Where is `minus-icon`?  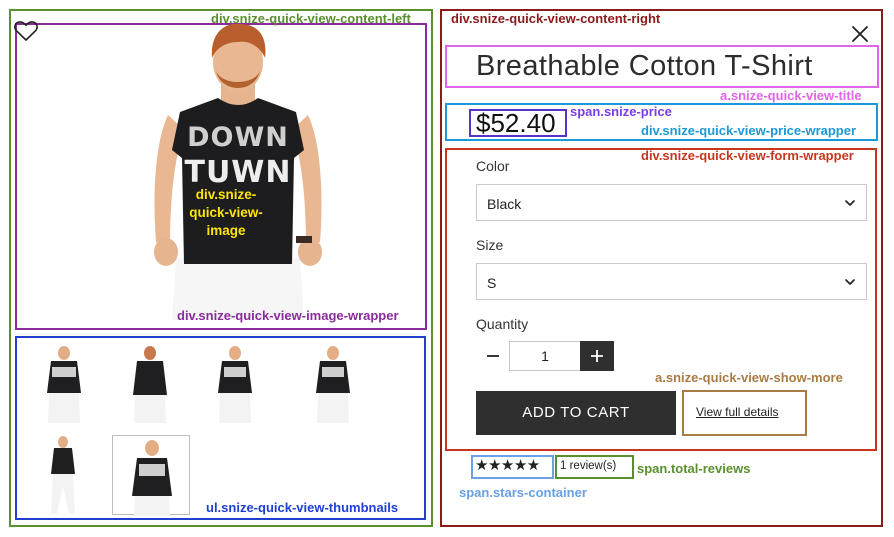 minus-icon is located at coordinates (493, 356).